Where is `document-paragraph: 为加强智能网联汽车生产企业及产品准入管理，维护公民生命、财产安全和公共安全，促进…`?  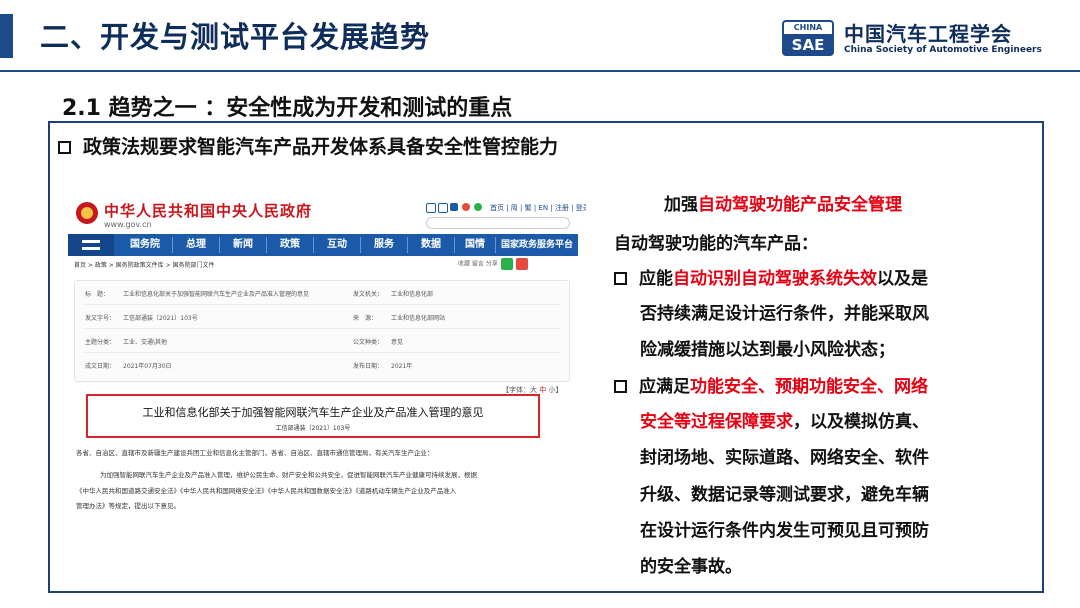
document-paragraph: 为加强智能网联汽车生产企业及产品准入管理，维护公民生命、财产安全和公共安全，促进… is located at coordinates (288, 475).